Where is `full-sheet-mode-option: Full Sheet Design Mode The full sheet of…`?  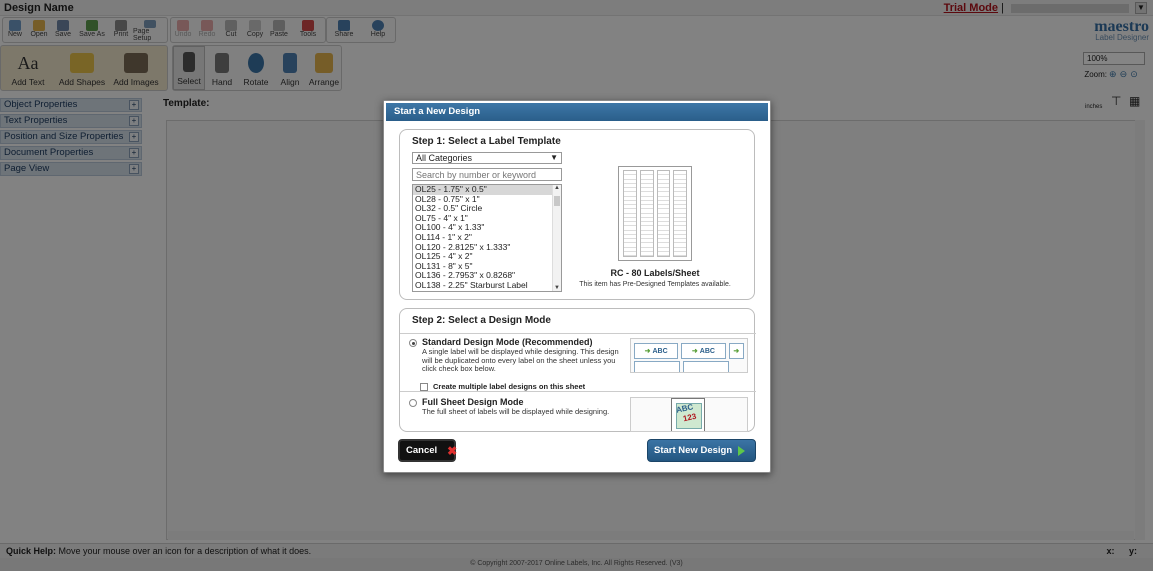
full-sheet-mode-option: Full Sheet Design Mode The full sheet of… is located at coordinates (578, 411).